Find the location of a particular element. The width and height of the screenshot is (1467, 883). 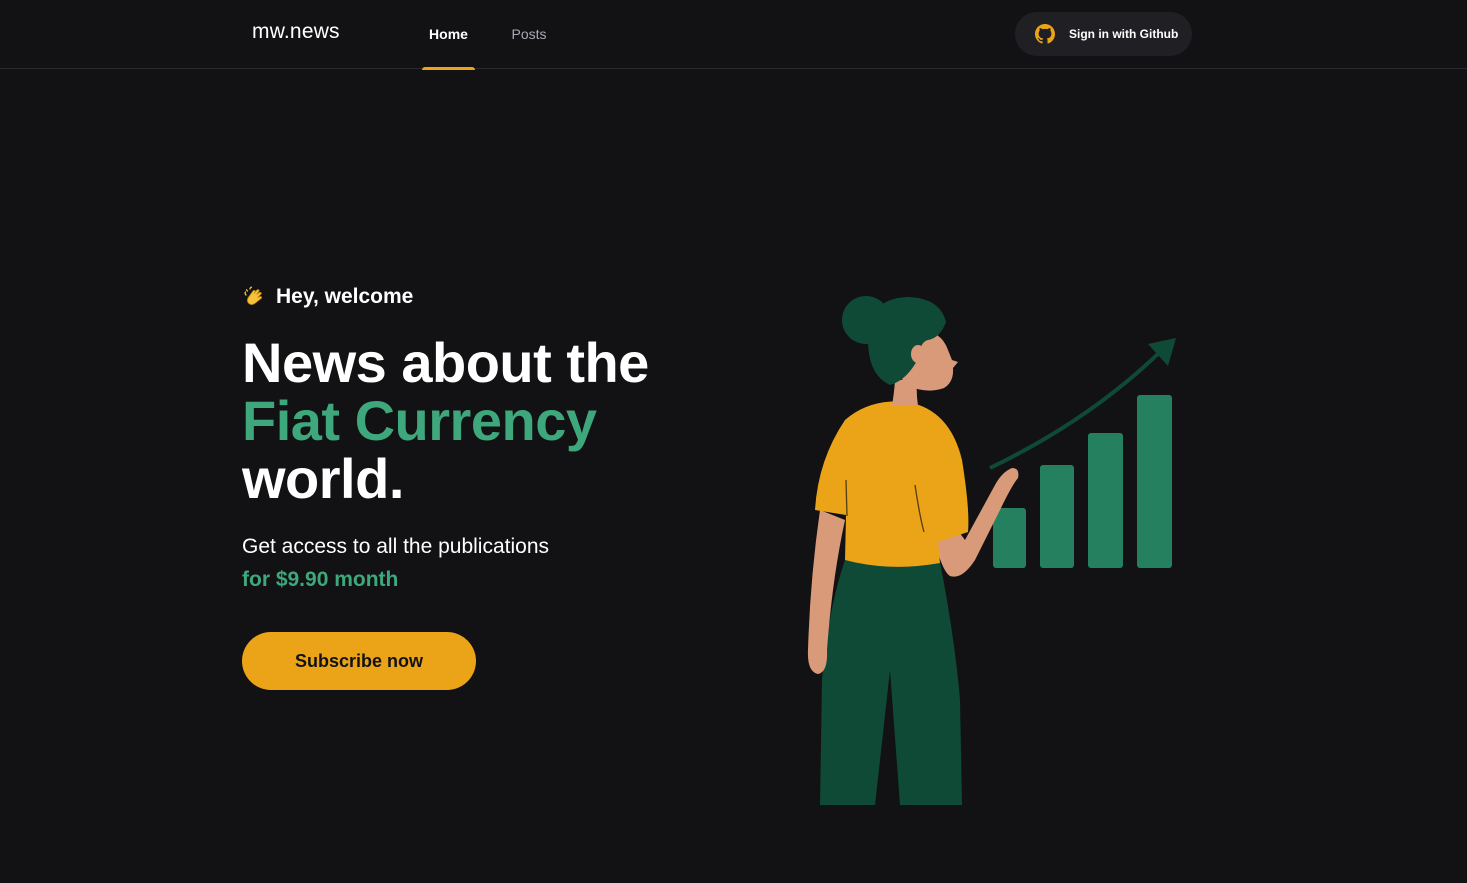

headline-line-3: world. is located at coordinates (323, 478).